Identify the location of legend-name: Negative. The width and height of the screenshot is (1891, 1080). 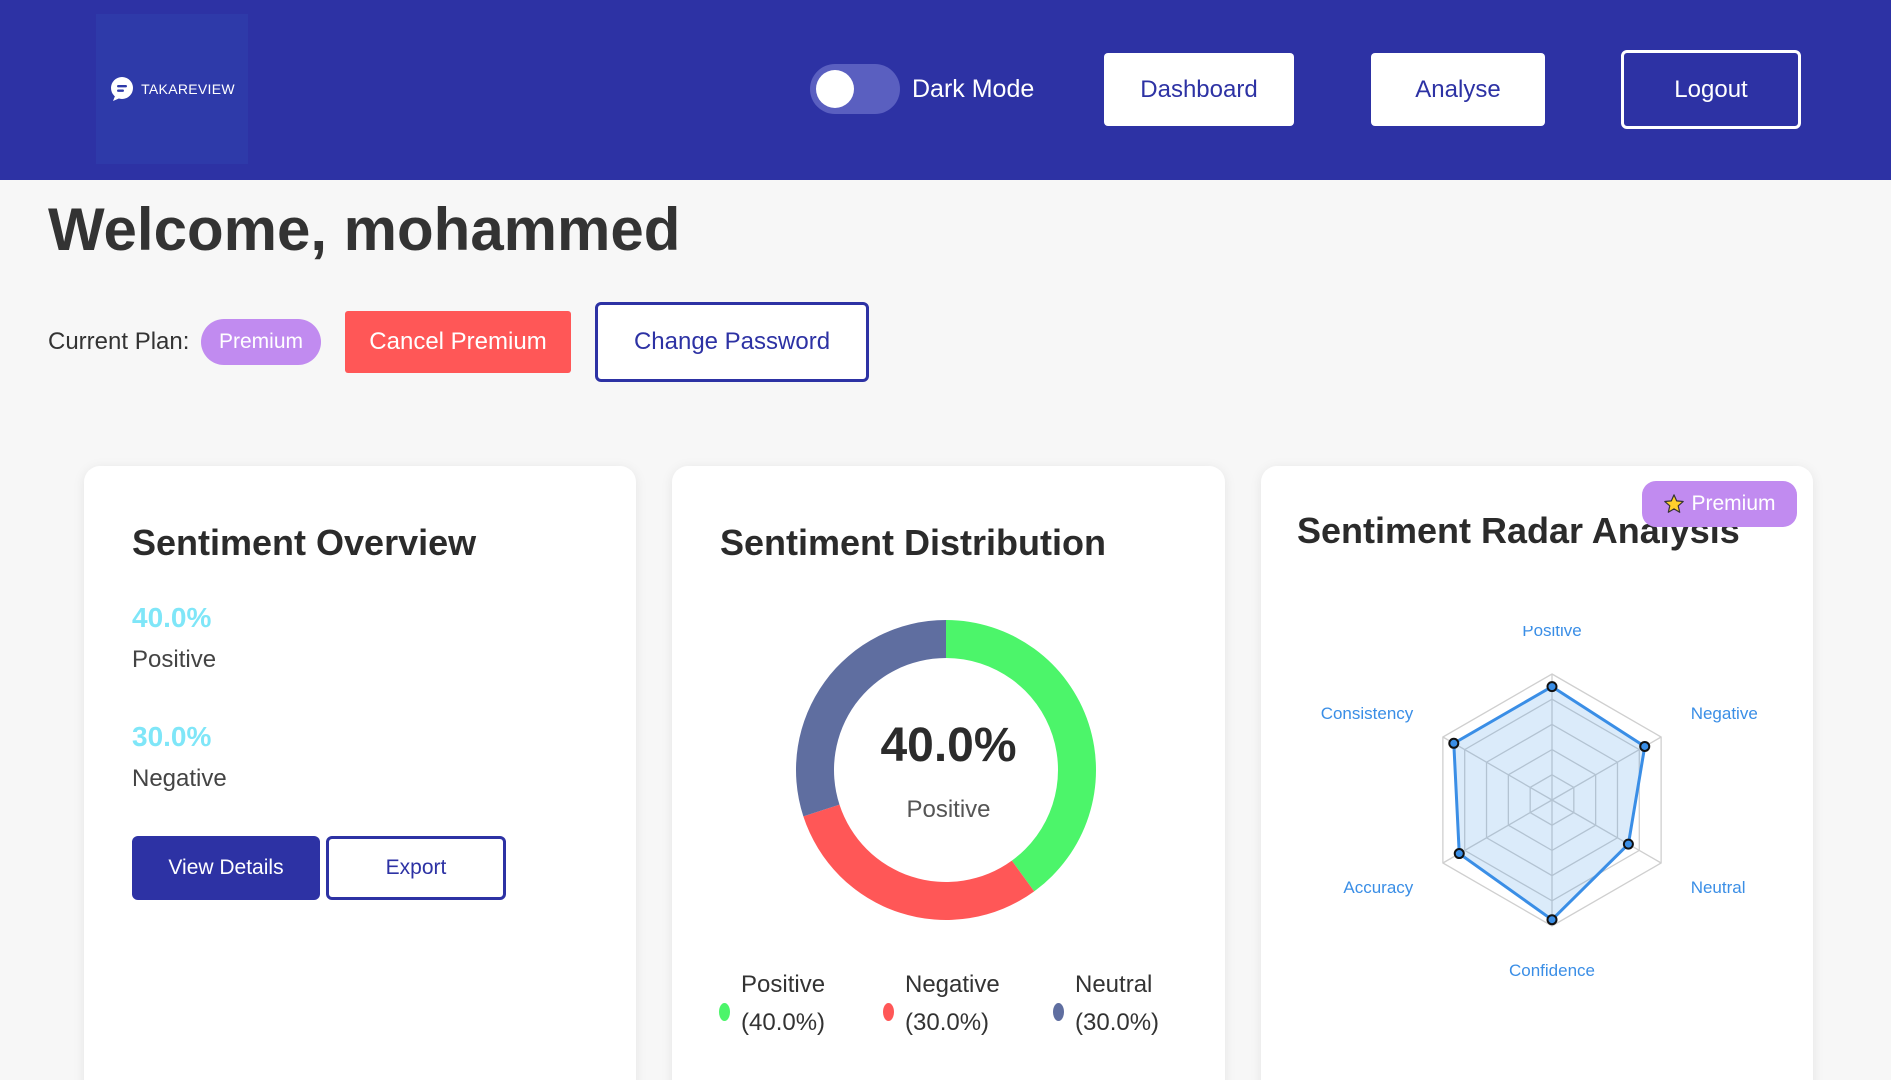
(952, 984).